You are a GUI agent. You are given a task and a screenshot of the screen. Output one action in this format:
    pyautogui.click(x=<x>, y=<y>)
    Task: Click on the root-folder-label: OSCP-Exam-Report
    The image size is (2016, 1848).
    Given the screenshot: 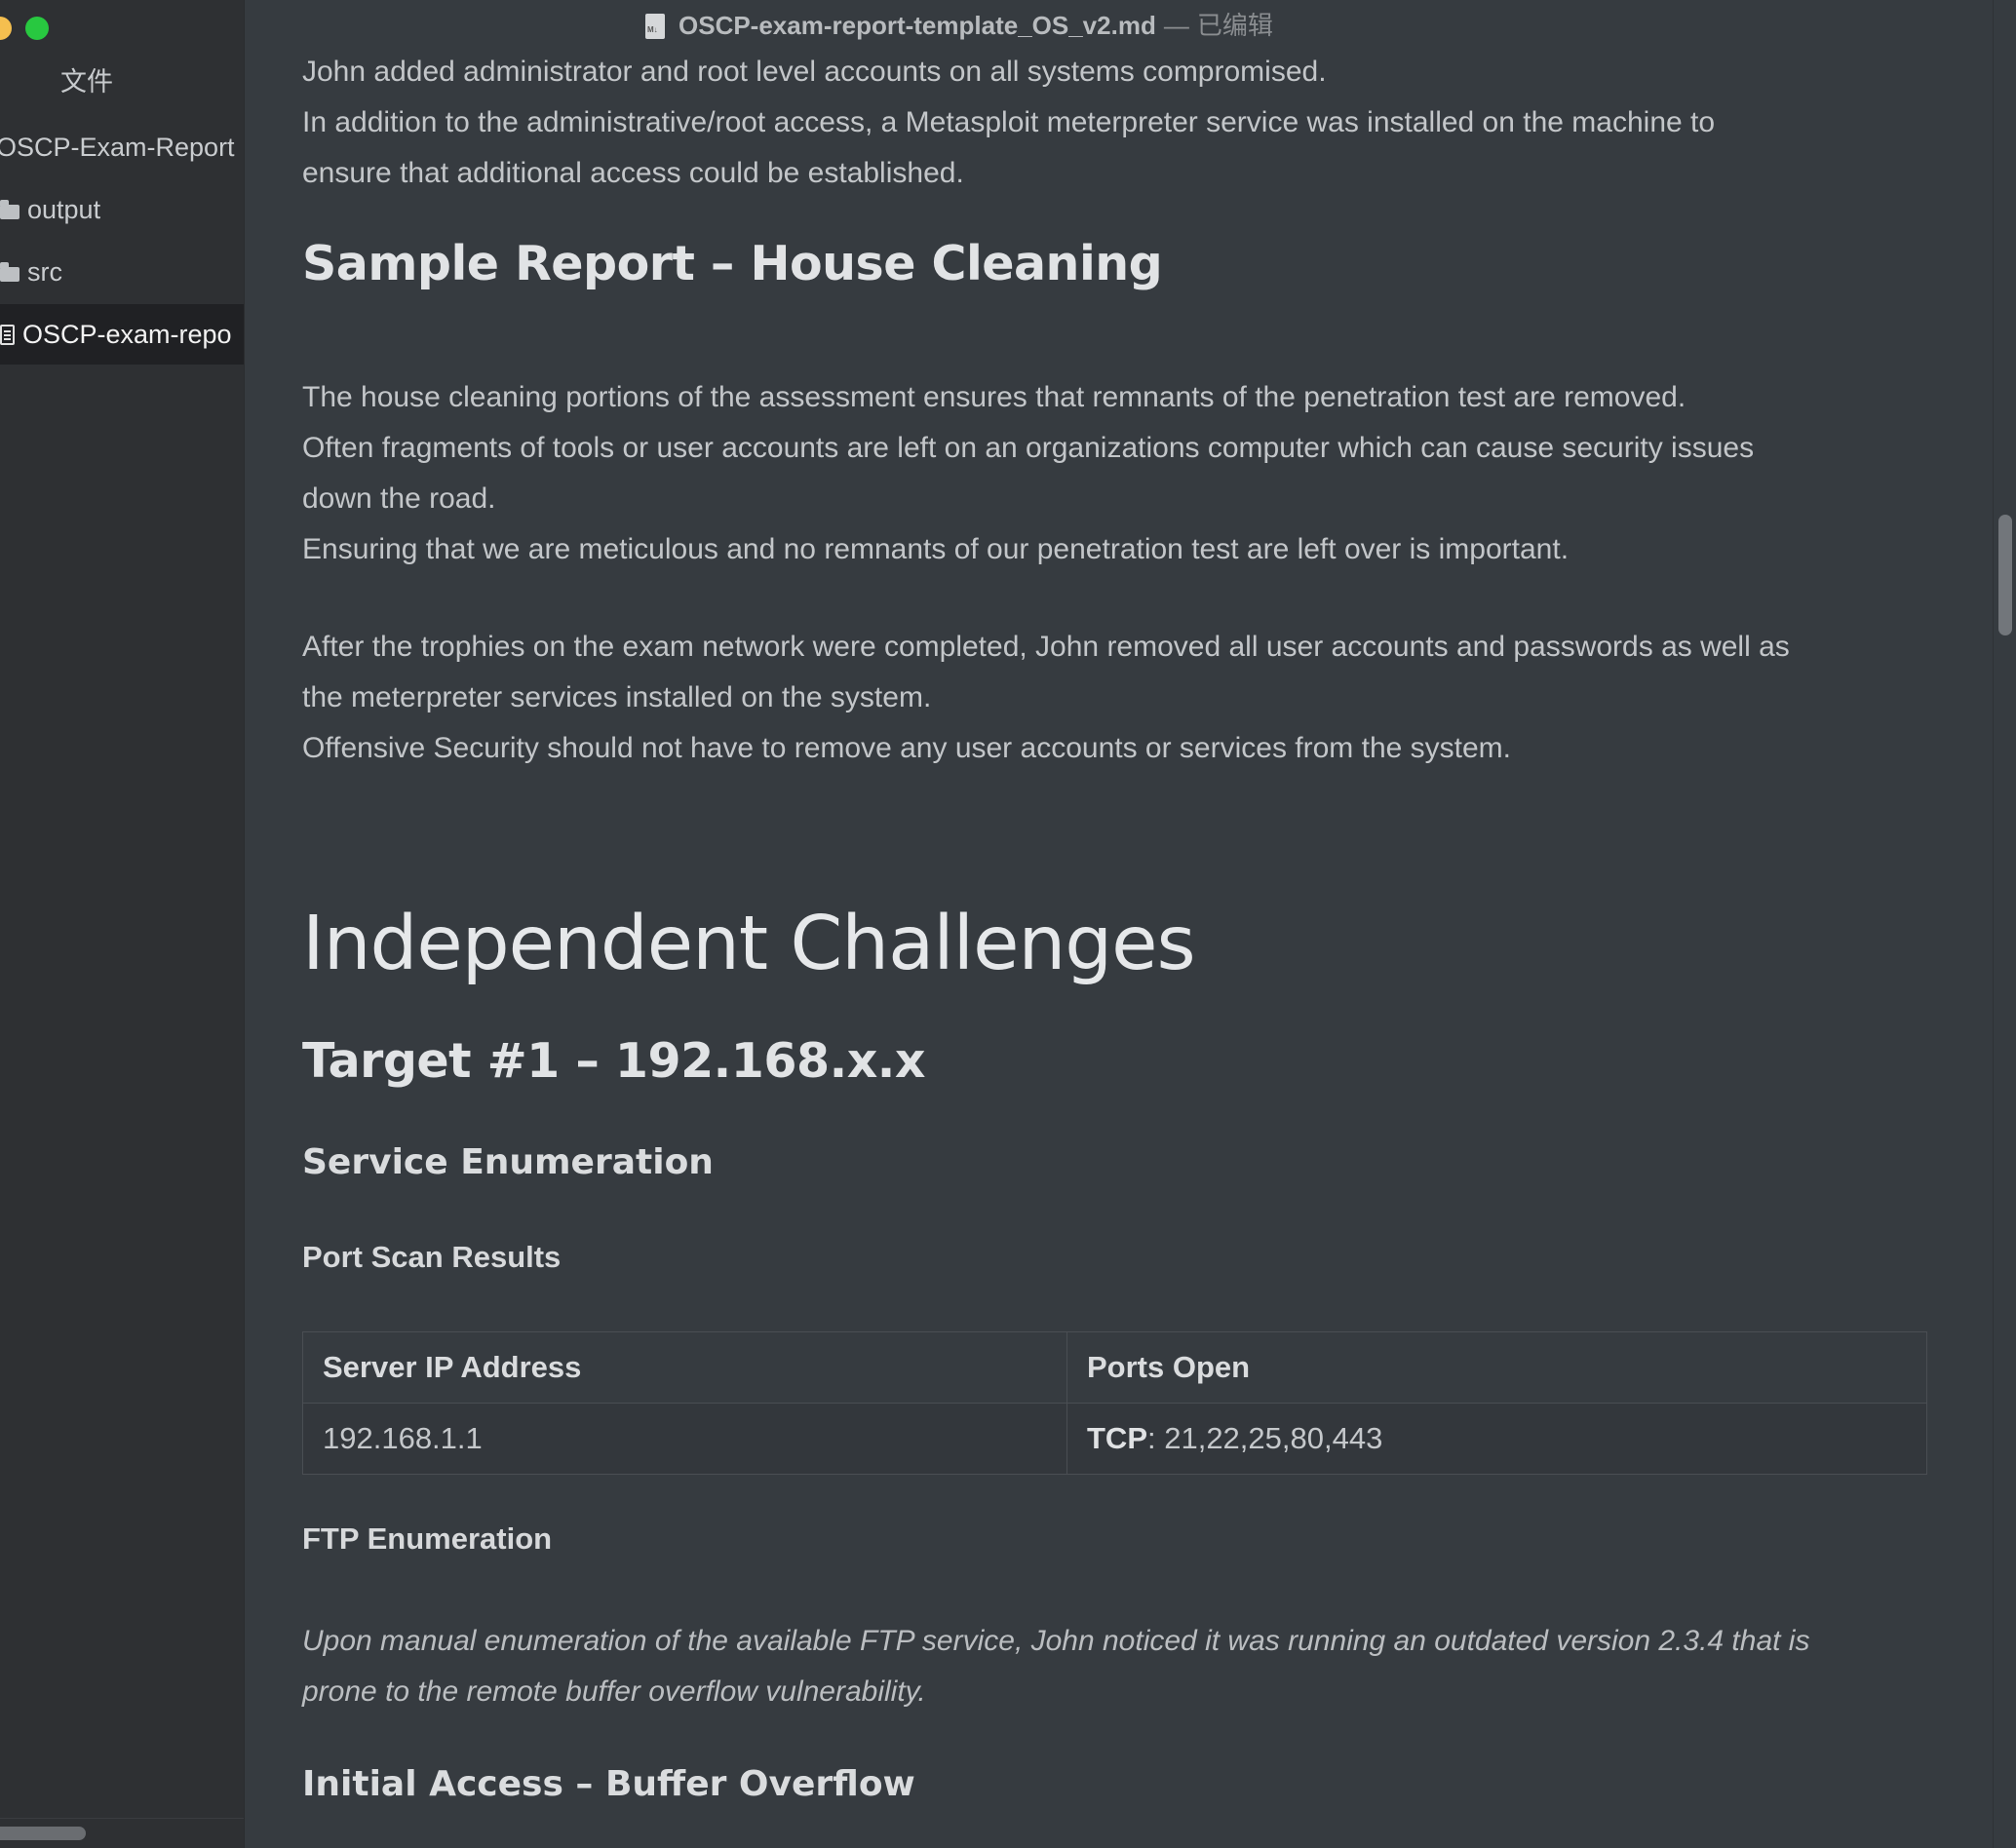 What is the action you would take?
    pyautogui.click(x=117, y=147)
    